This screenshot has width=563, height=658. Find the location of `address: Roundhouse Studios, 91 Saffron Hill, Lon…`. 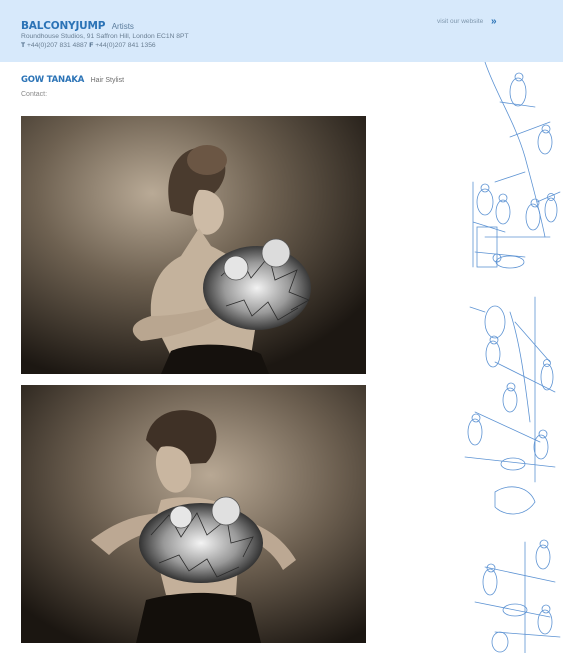

address: Roundhouse Studios, 91 Saffron Hill, Lon… is located at coordinates (105, 36).